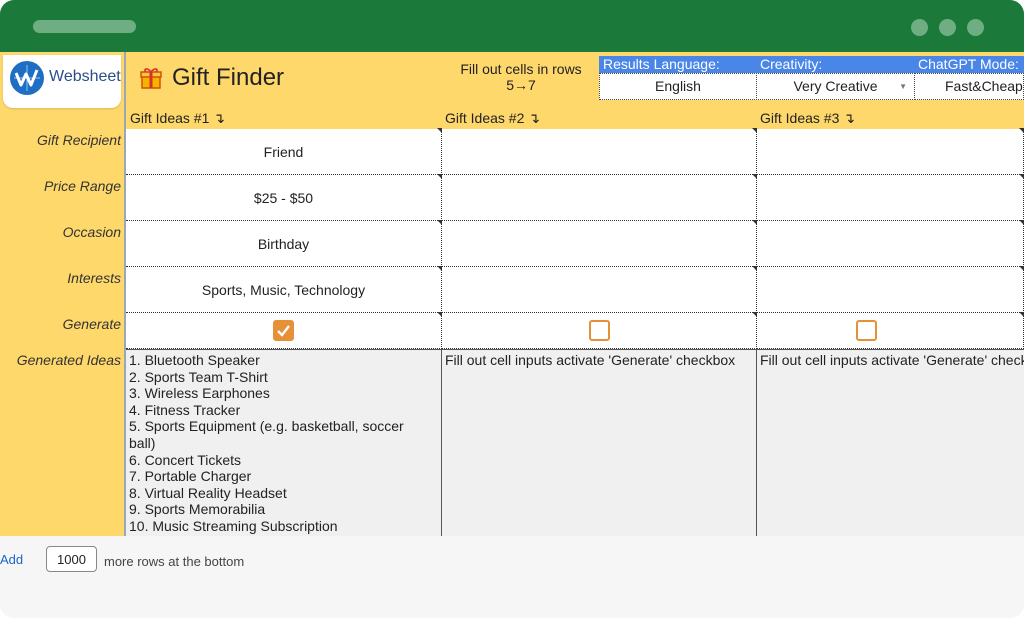 The height and width of the screenshot is (618, 1024). I want to click on websheet-logo-icon, so click(27, 78).